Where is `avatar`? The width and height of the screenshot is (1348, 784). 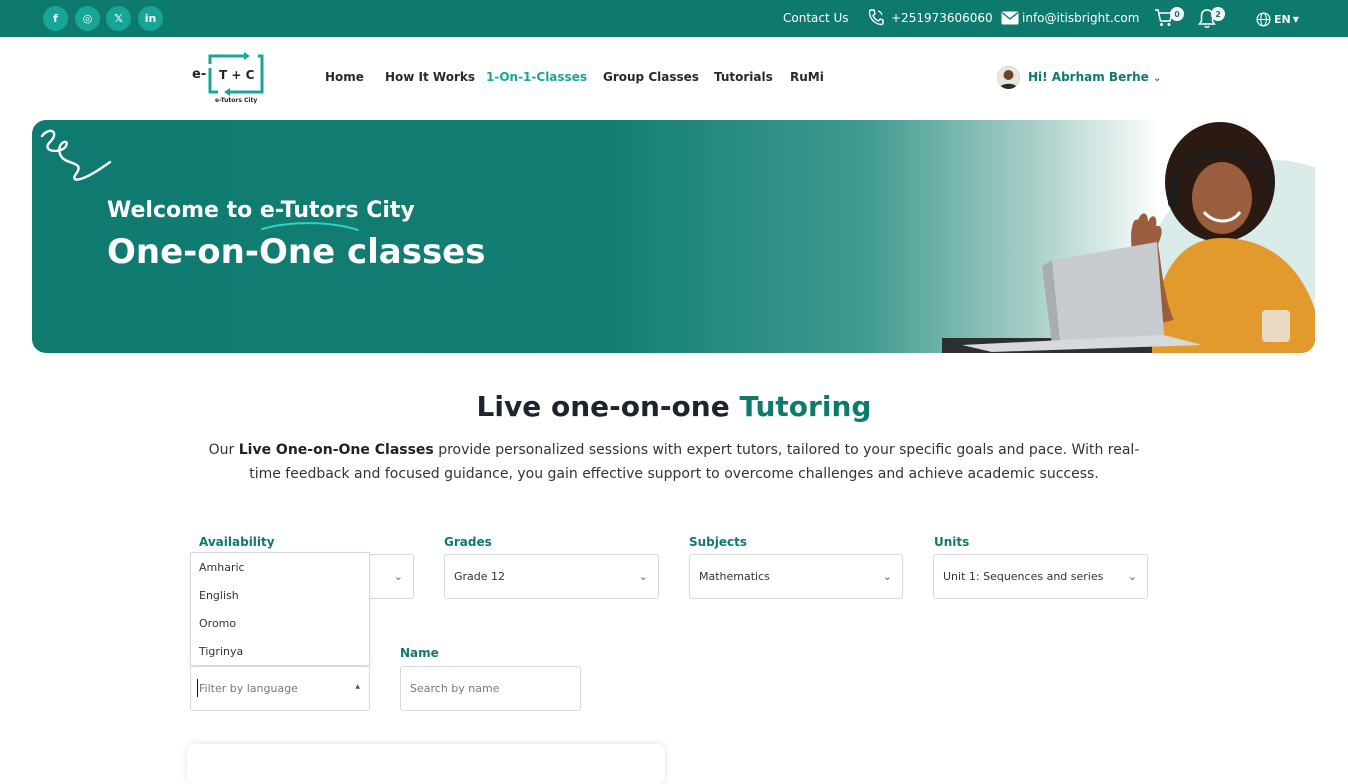 avatar is located at coordinates (1008, 77).